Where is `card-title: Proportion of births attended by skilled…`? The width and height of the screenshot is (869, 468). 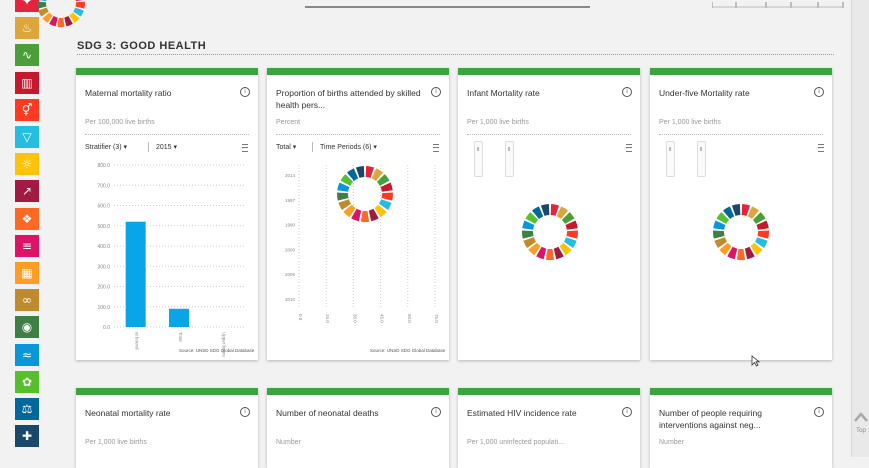 card-title: Proportion of births attended by skilled… is located at coordinates (348, 99).